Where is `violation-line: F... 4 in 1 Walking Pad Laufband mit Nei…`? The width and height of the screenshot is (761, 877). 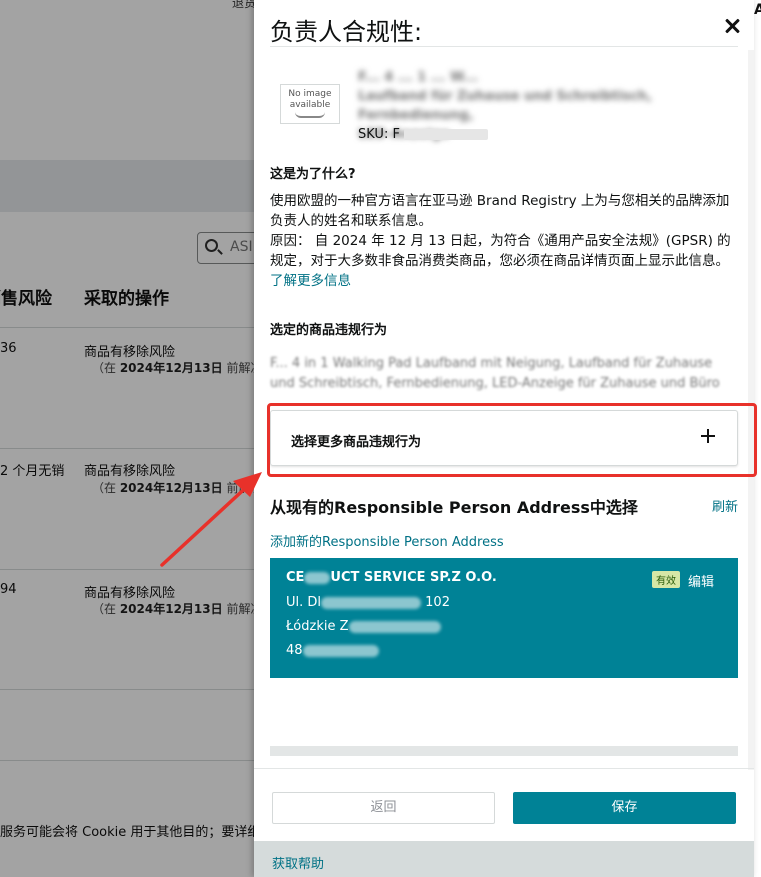 violation-line: F... 4 in 1 Walking Pad Laufband mit Nei… is located at coordinates (491, 363).